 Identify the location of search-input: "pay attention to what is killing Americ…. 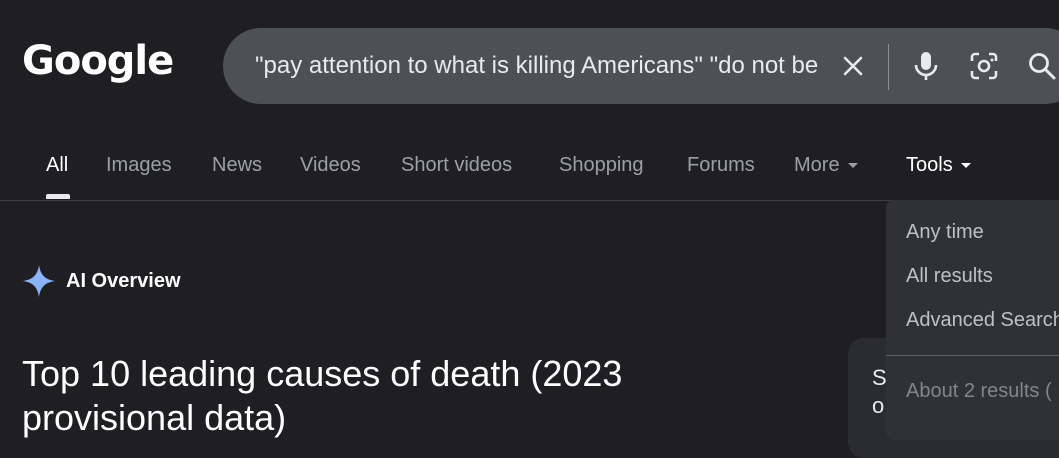
(537, 66).